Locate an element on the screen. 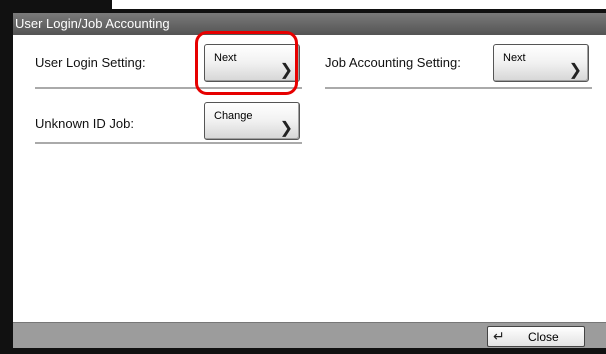 The width and height of the screenshot is (606, 354). unknown-id-job-change-label: Change is located at coordinates (233, 116).